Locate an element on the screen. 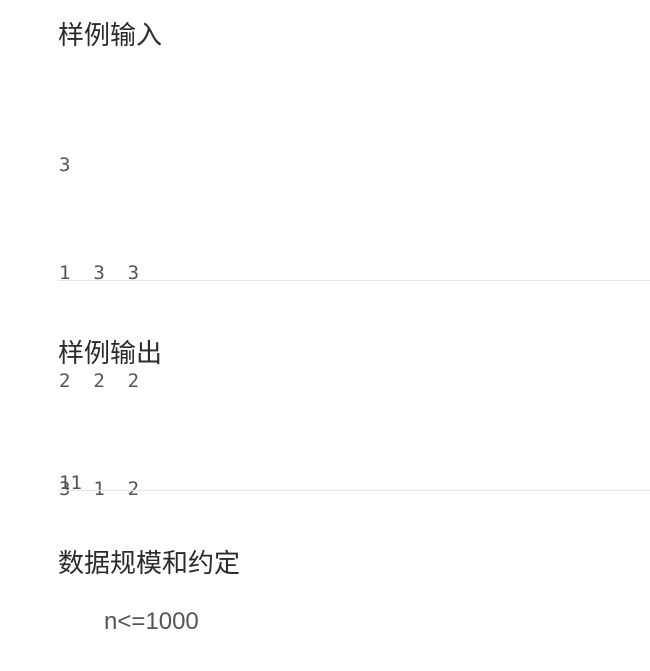 The image size is (650, 671). sample-input-line: 1 3 3 is located at coordinates (99, 273).